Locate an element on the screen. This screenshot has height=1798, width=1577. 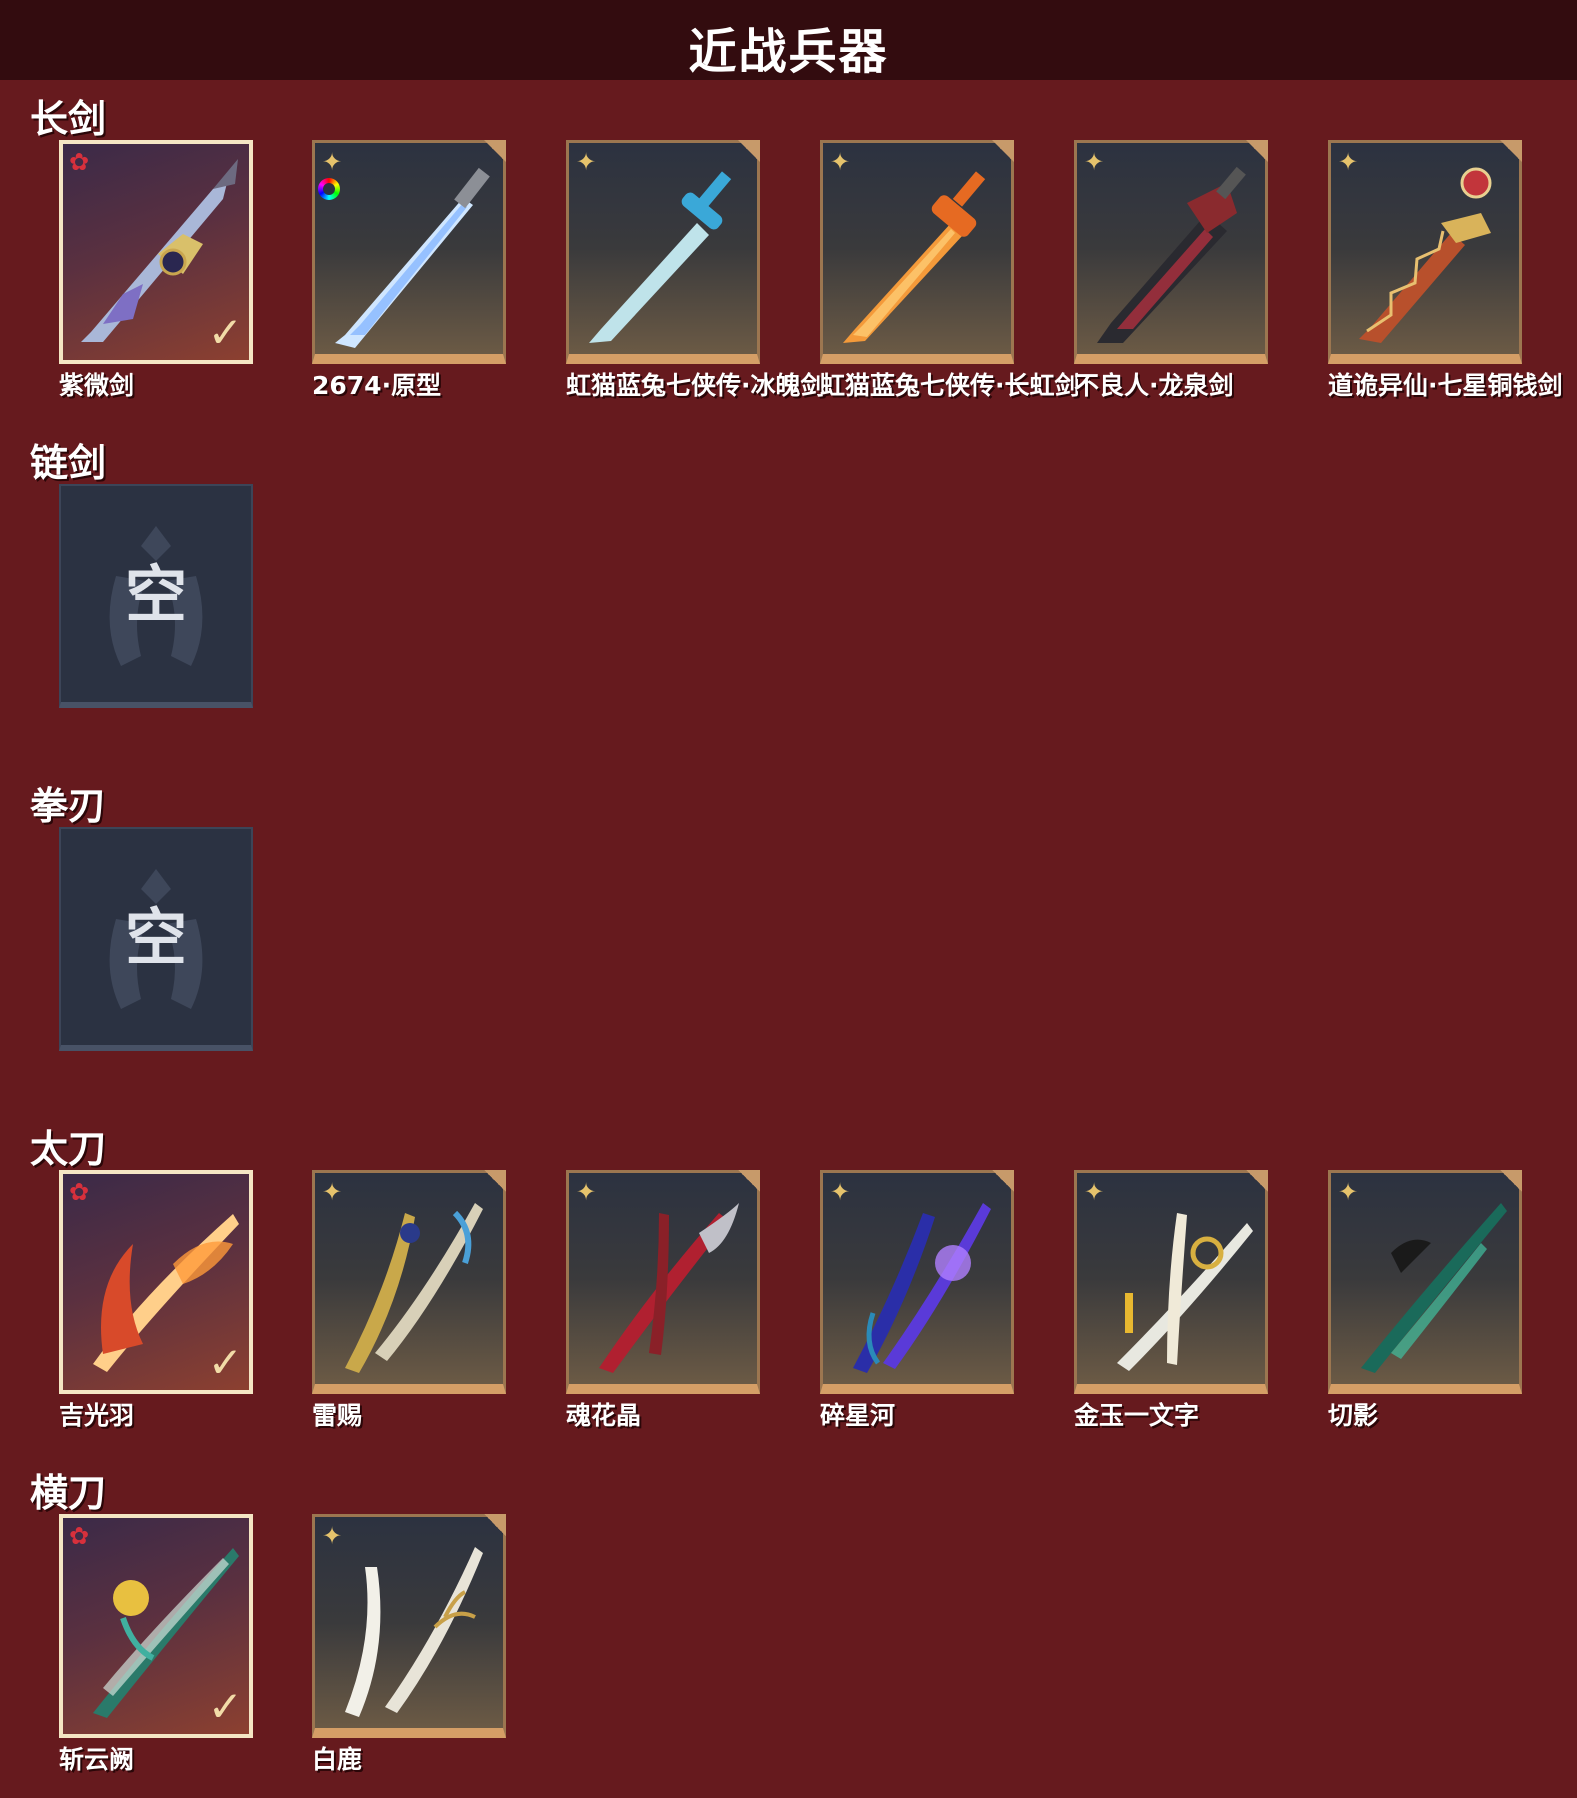
weapon-card-longquan: ✦ 不良人·龙泉剑 is located at coordinates (1171, 270).